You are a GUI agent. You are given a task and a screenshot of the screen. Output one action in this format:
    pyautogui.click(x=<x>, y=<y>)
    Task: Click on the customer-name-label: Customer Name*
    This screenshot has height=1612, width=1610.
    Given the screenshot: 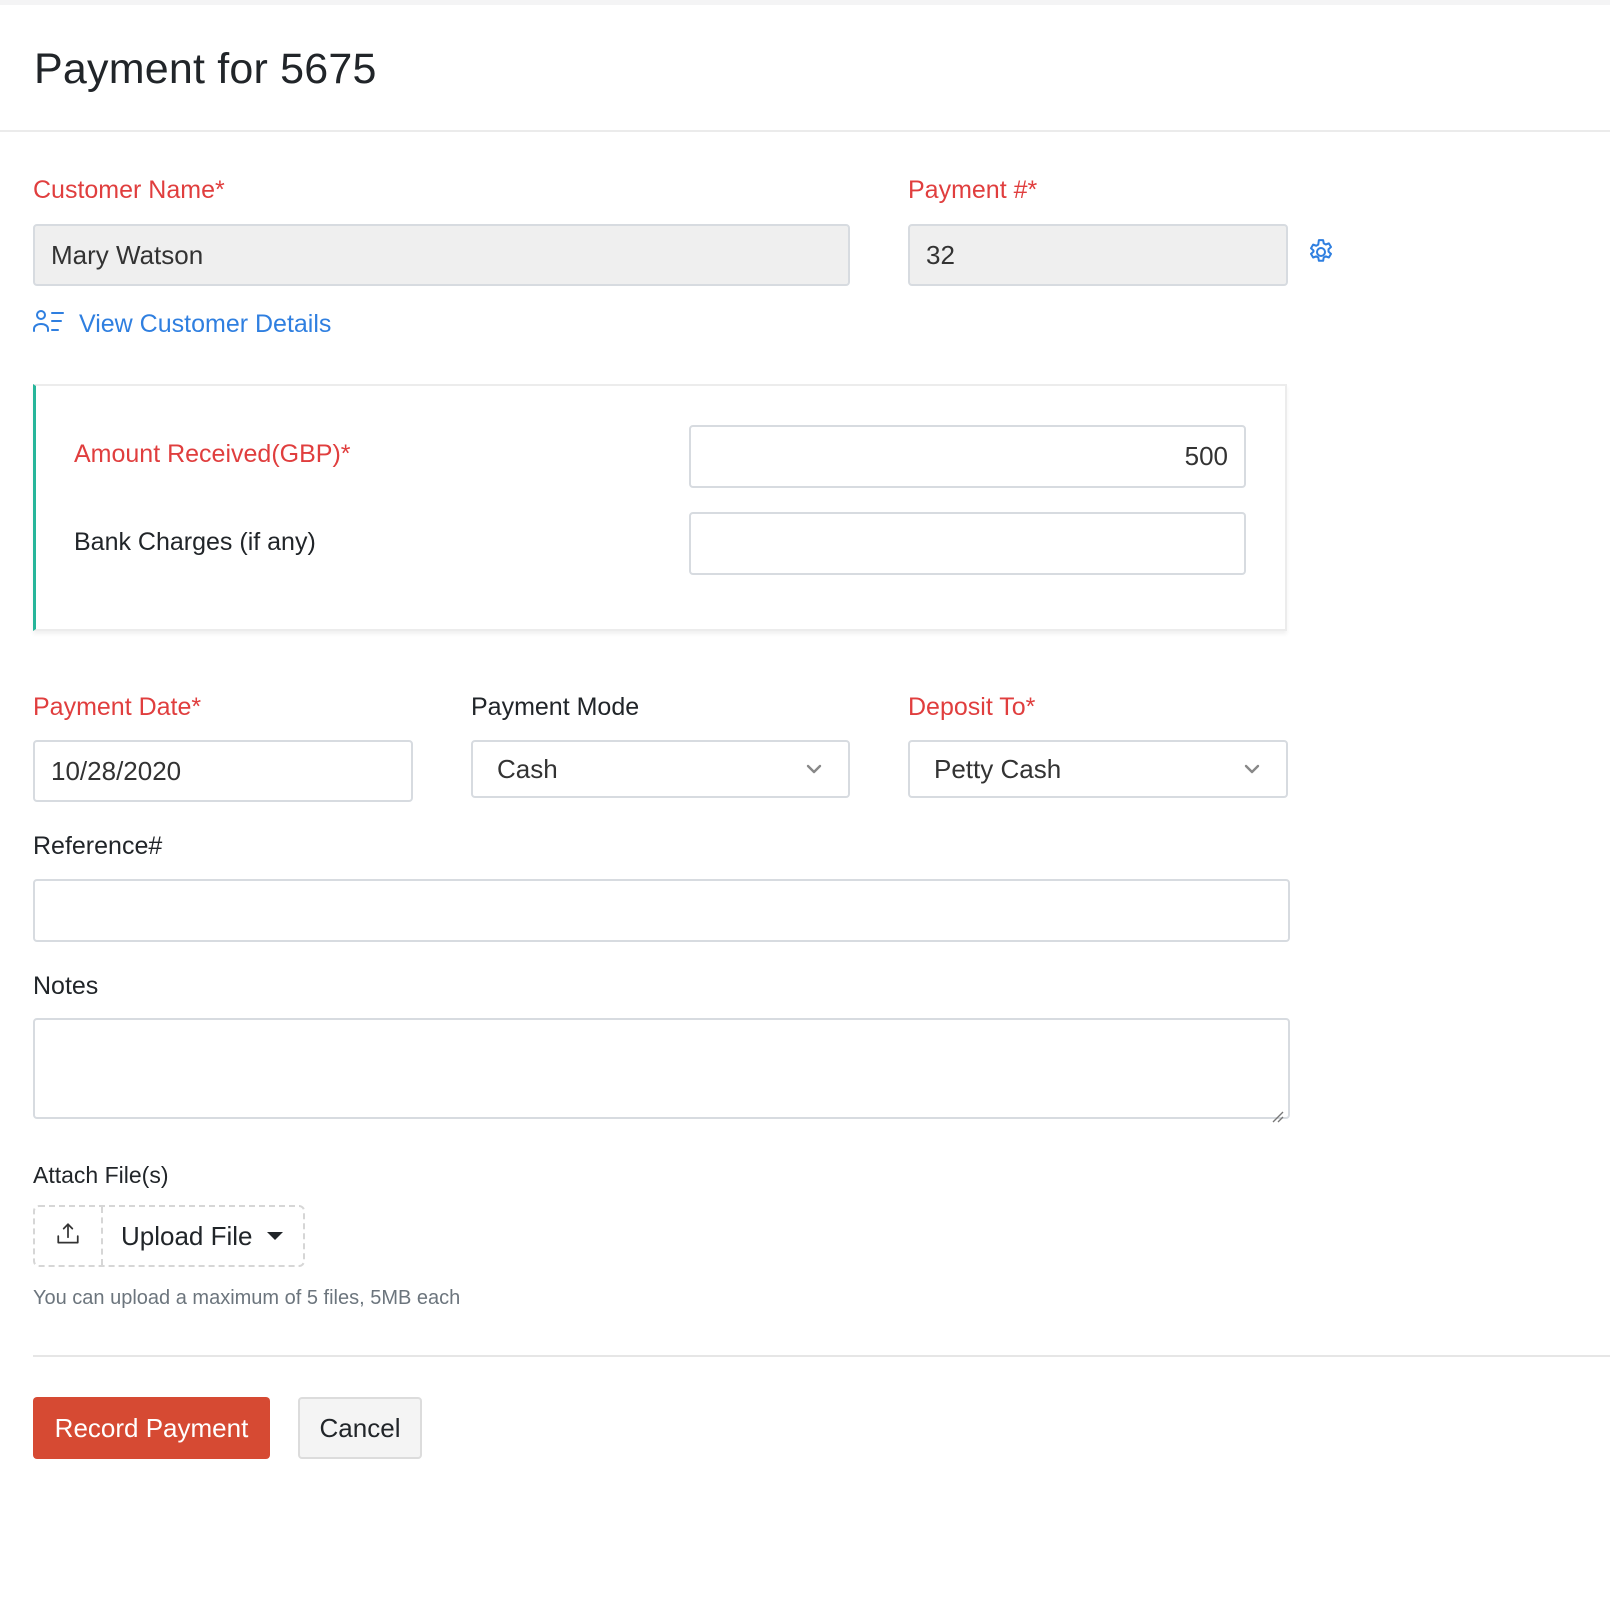 What is the action you would take?
    pyautogui.click(x=129, y=190)
    